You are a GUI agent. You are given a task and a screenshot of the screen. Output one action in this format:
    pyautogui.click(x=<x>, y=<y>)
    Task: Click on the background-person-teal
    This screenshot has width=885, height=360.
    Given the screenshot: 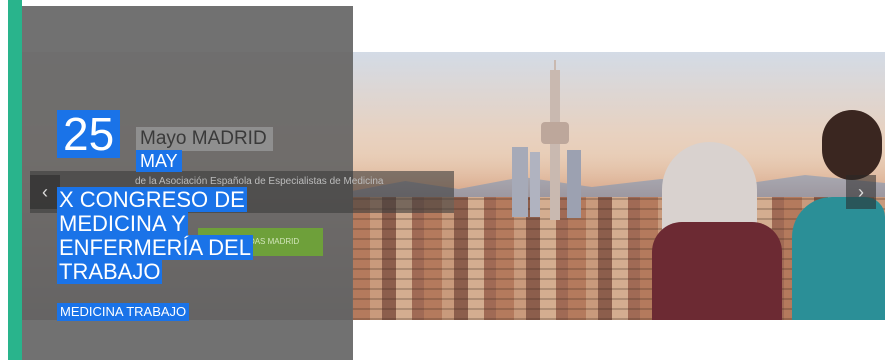 What is the action you would take?
    pyautogui.click(x=838, y=258)
    